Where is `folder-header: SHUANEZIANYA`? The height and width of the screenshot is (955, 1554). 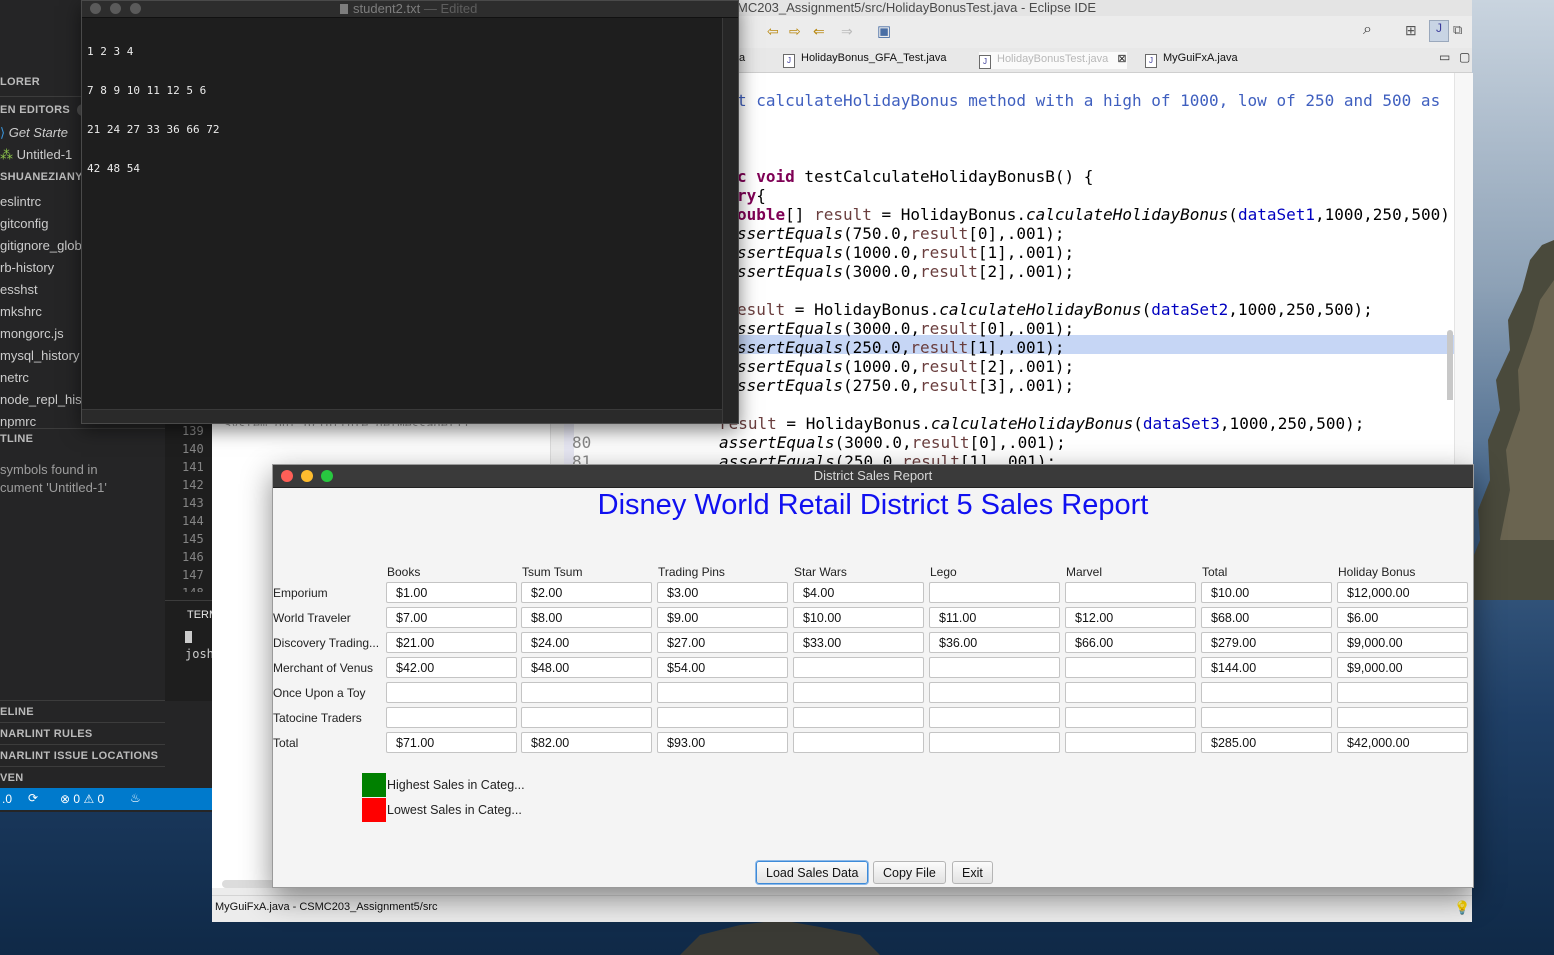 folder-header: SHUANEZIANYA is located at coordinates (45, 177).